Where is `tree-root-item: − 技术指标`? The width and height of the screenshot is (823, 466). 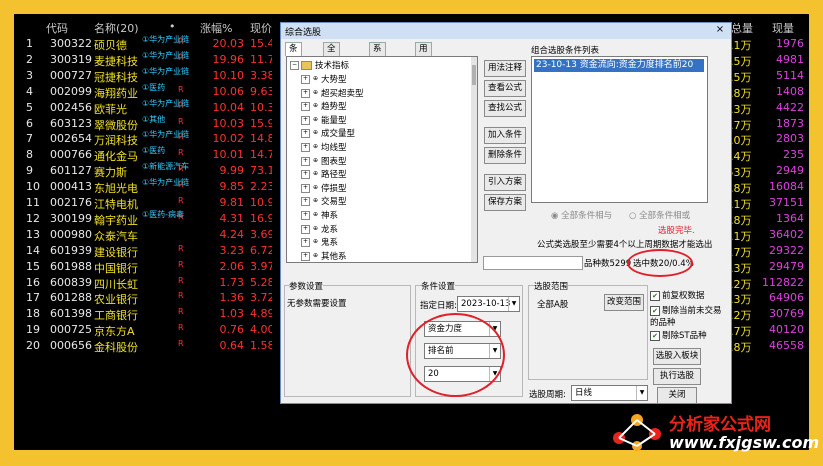 tree-root-item: − 技术指标 is located at coordinates (319, 65).